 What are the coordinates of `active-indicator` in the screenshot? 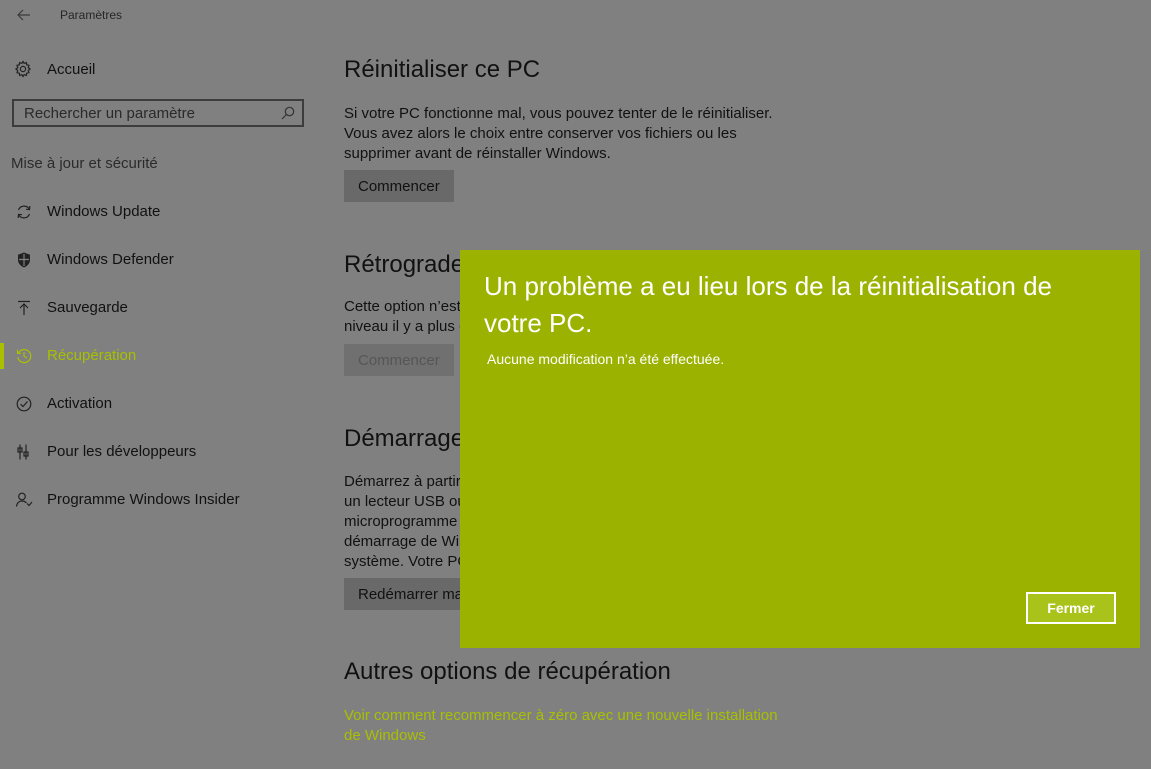 It's located at (2, 356).